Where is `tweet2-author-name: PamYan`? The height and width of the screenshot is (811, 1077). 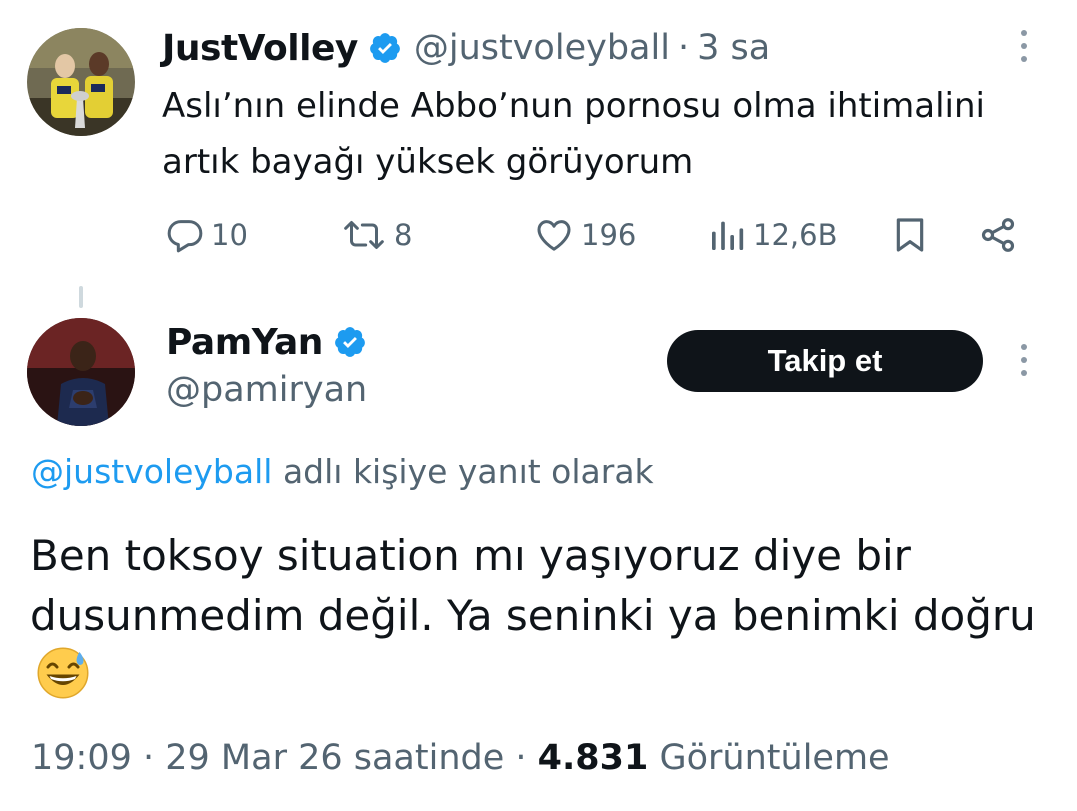 tweet2-author-name: PamYan is located at coordinates (244, 342).